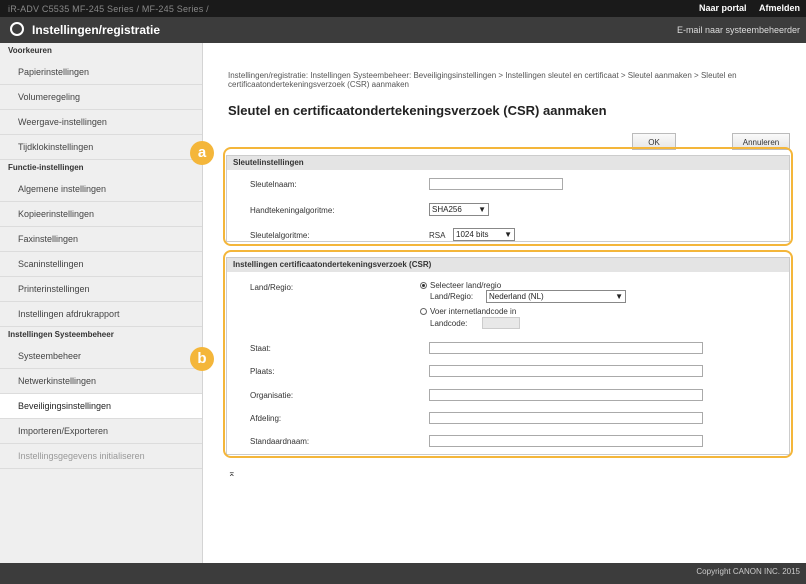 The image size is (806, 584). Describe the element at coordinates (101, 431) in the screenshot. I see `sidebar-item-import-export: Importeren/Exporteren` at that location.